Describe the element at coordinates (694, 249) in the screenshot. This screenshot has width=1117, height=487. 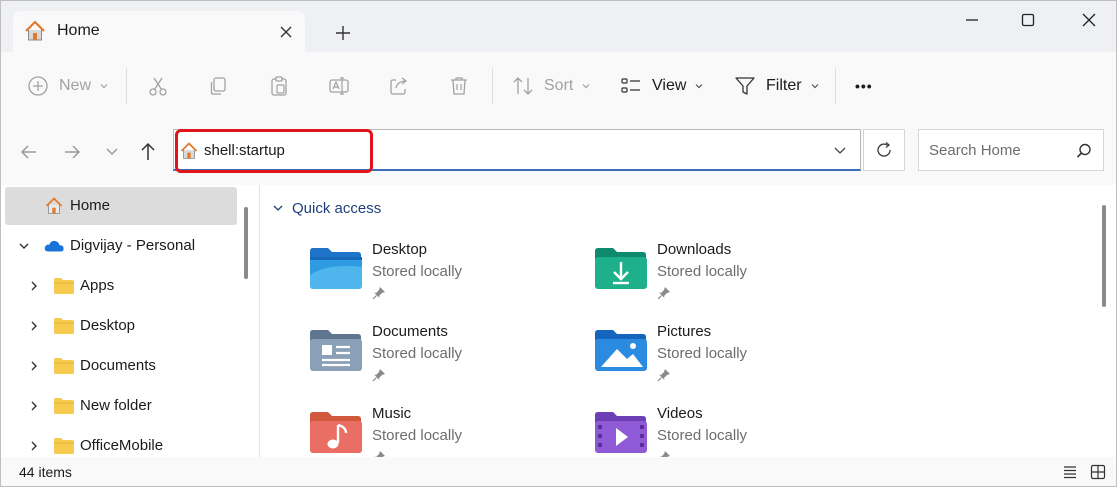
I see `tile-name: Downloads` at that location.